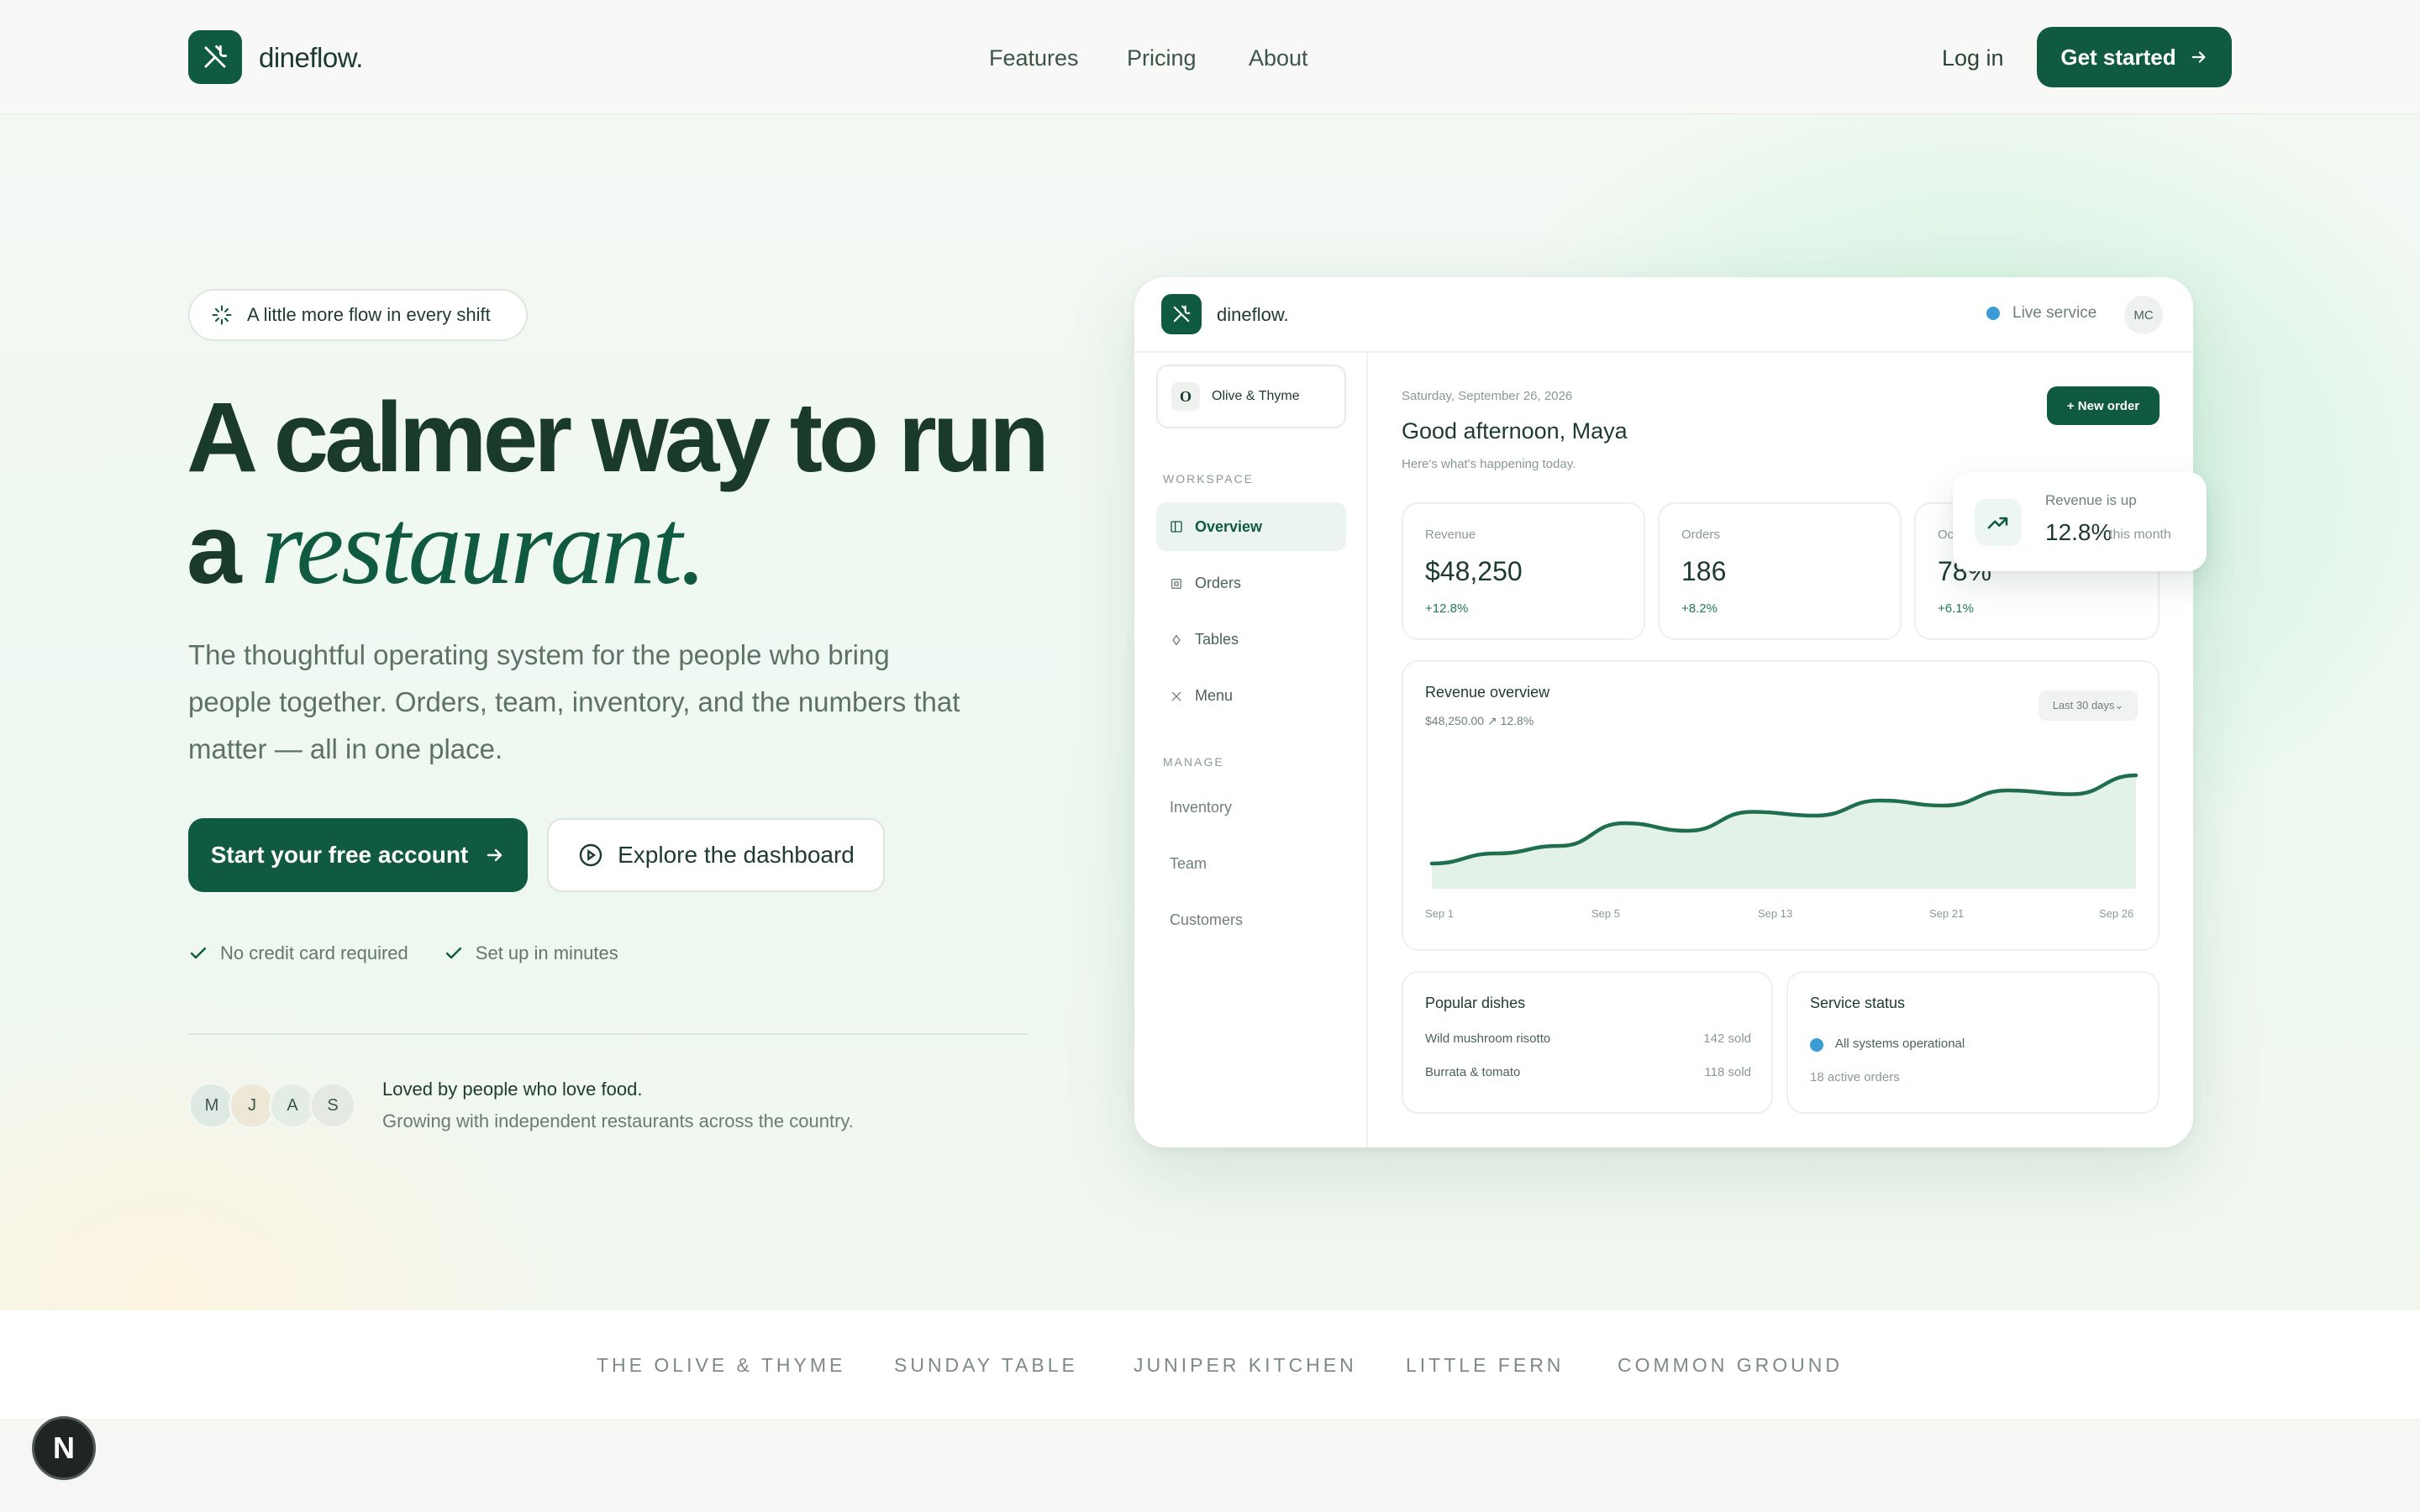 The width and height of the screenshot is (2420, 1512). What do you see at coordinates (1700, 535) in the screenshot?
I see `stat-label: Orders` at bounding box center [1700, 535].